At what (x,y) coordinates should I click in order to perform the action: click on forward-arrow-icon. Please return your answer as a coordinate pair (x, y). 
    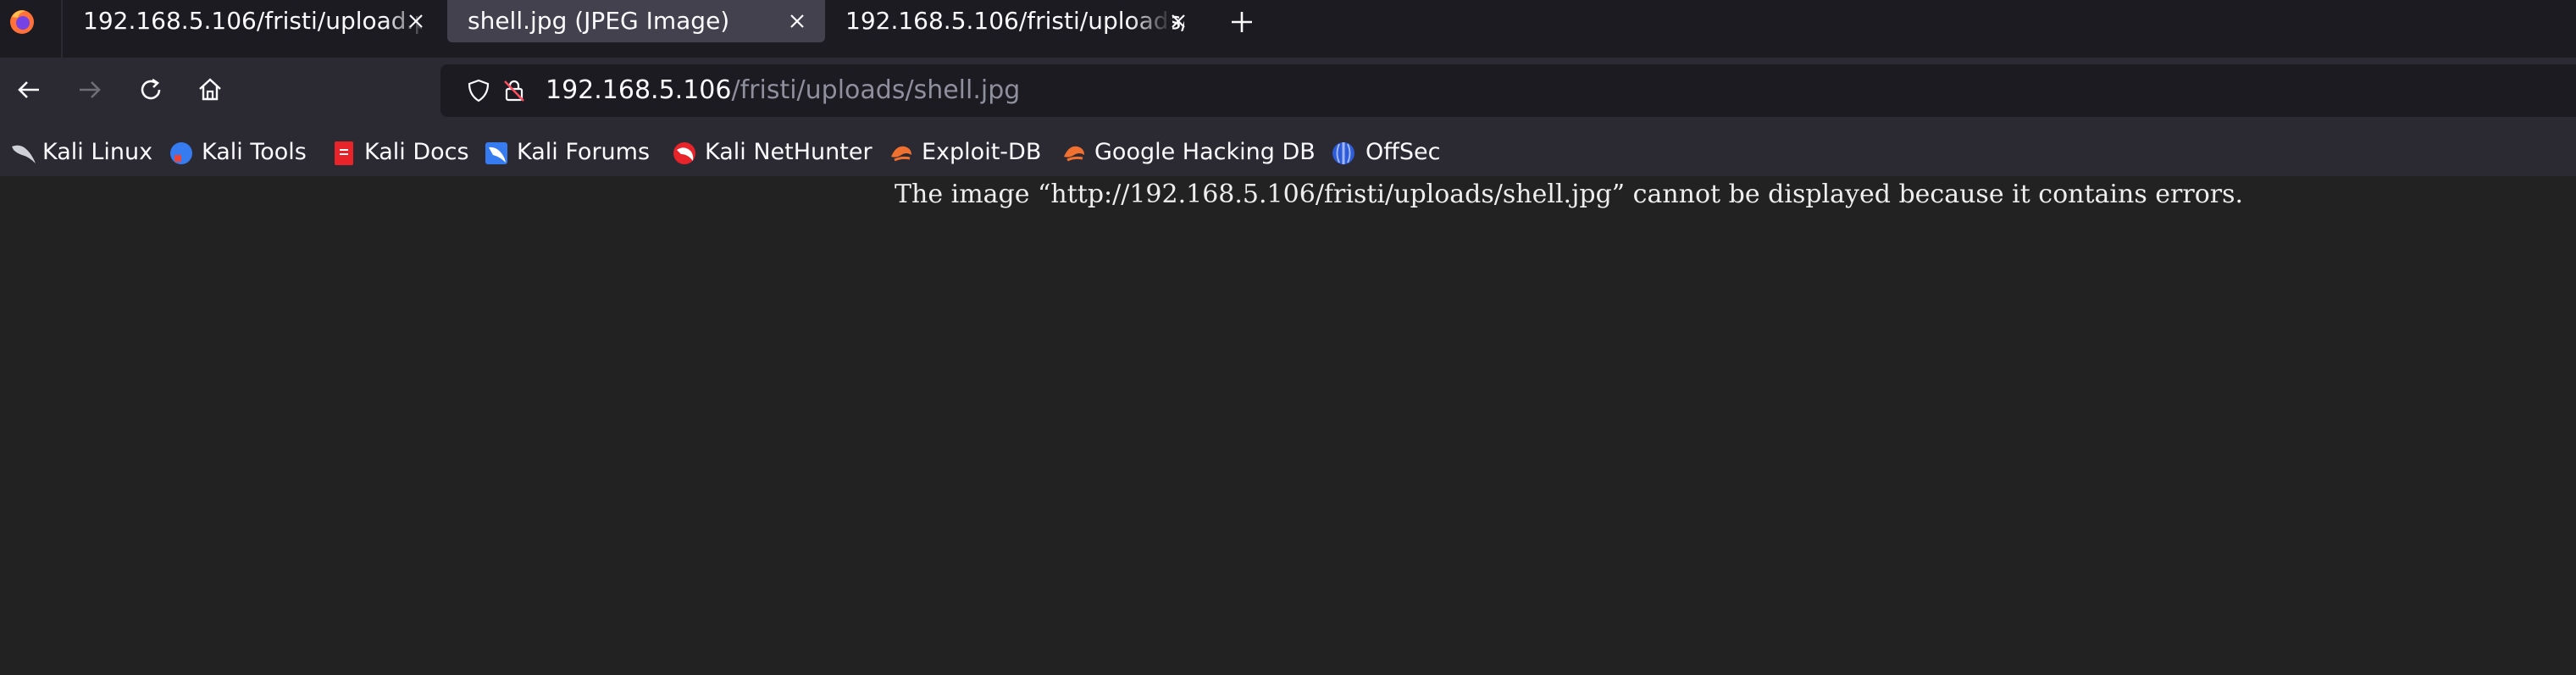
    Looking at the image, I should click on (90, 90).